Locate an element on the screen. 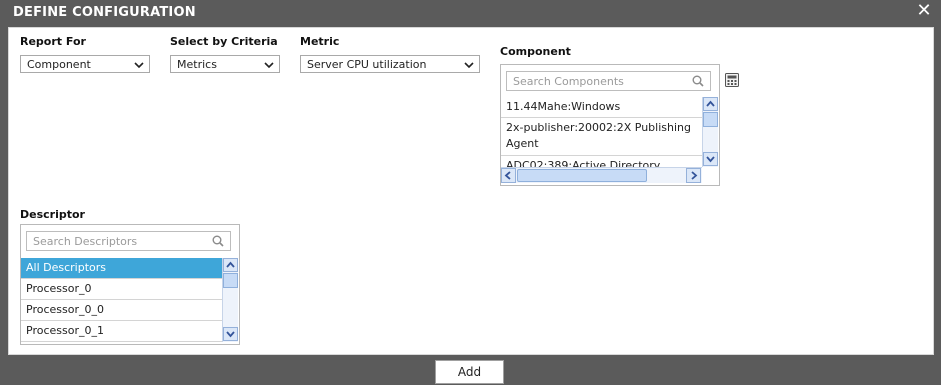  chevron-left-icon is located at coordinates (507, 175).